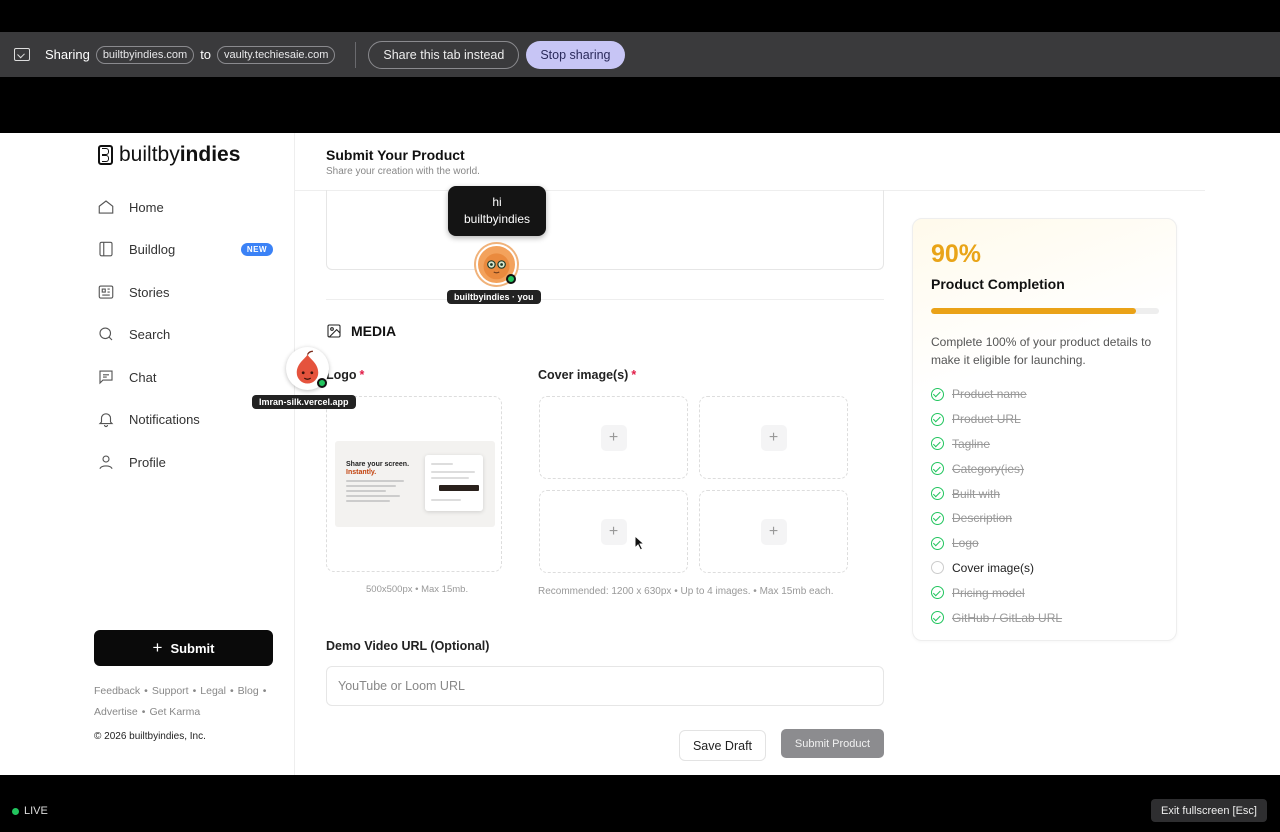  Describe the element at coordinates (497, 211) in the screenshot. I see `chat-bubble-tooltip: hi builtbyindies` at that location.